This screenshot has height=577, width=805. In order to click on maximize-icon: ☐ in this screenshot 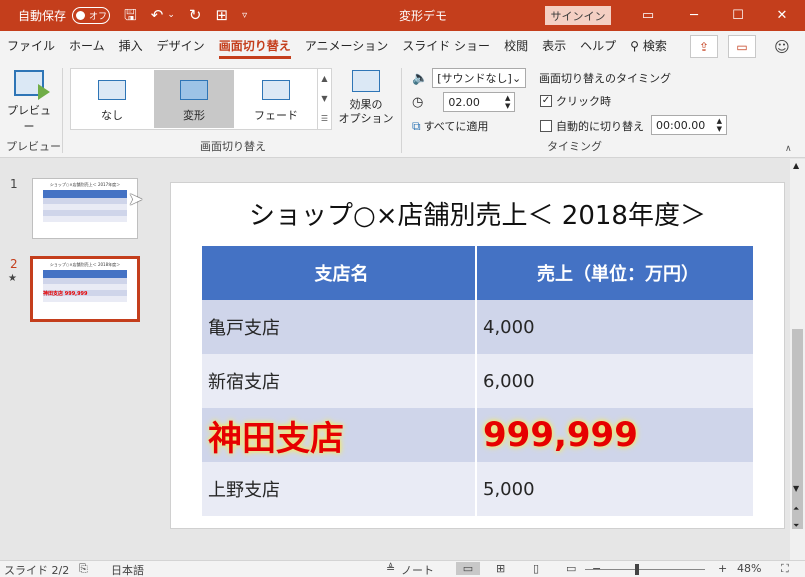, I will do `click(738, 15)`.